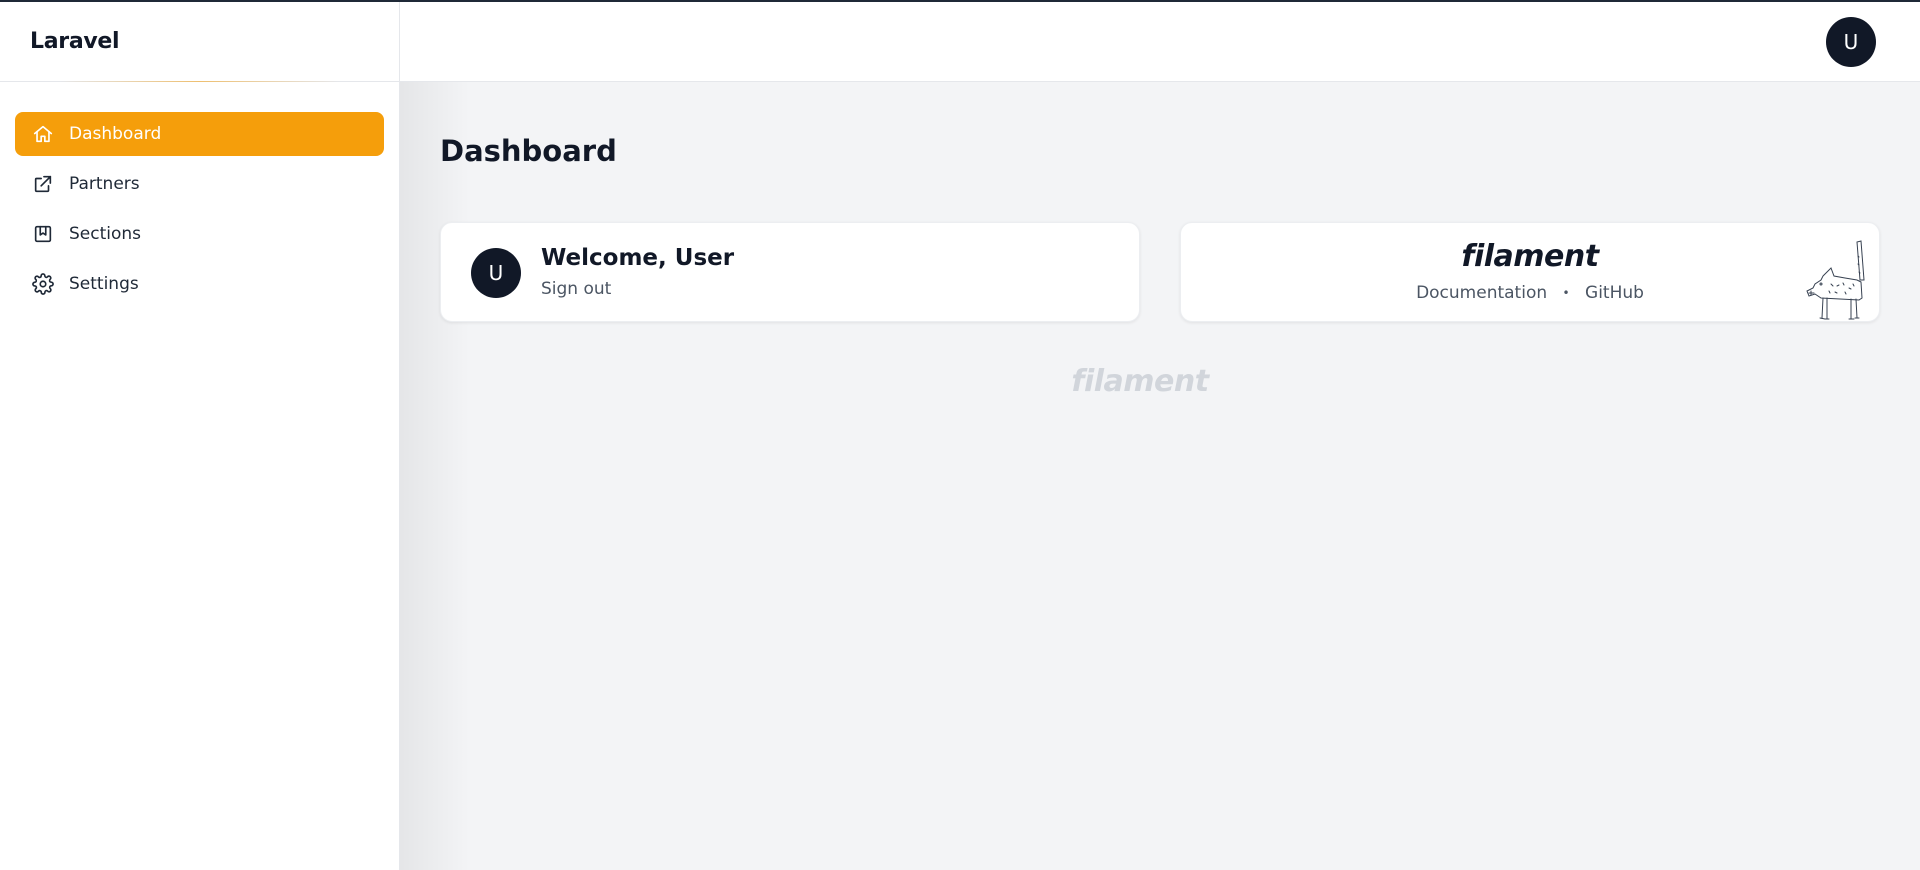 The width and height of the screenshot is (1920, 870). Describe the element at coordinates (435, 476) in the screenshot. I see `sidebar-shadow` at that location.